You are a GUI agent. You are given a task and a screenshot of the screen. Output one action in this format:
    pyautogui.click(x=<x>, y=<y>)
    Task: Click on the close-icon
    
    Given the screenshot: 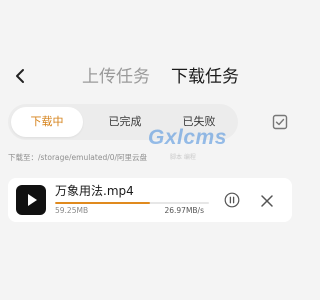 What is the action you would take?
    pyautogui.click(x=267, y=201)
    